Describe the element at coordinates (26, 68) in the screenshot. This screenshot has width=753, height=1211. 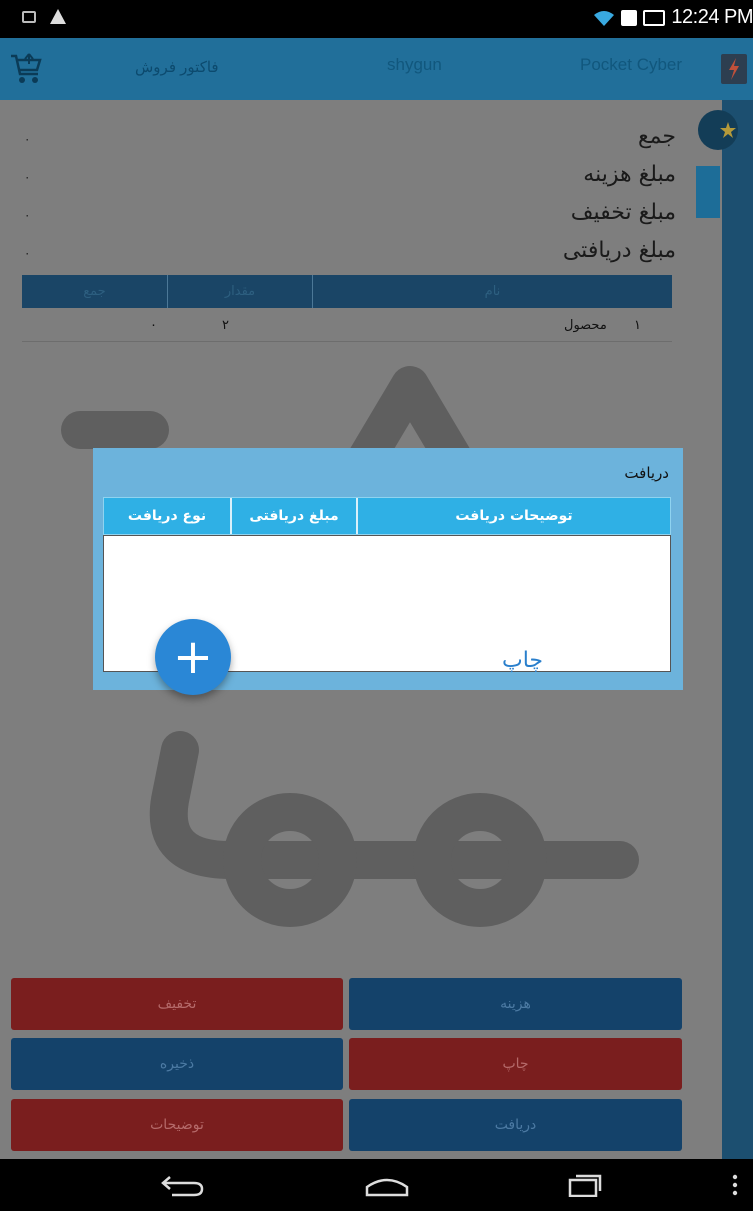
I see `cart-icon` at that location.